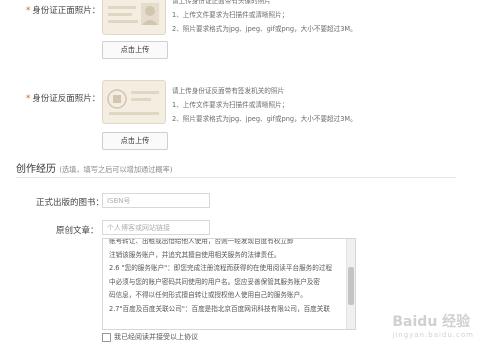 This screenshot has width=480, height=343. I want to click on id-card-front-sample, so click(134, 17).